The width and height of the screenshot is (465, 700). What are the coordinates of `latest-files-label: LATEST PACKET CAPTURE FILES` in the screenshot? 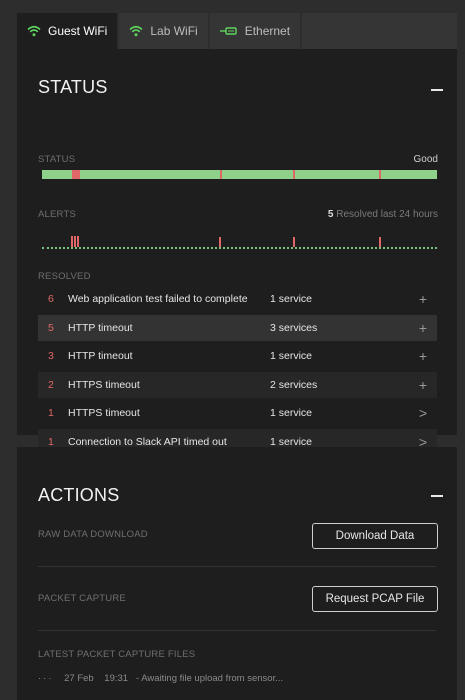 It's located at (117, 654).